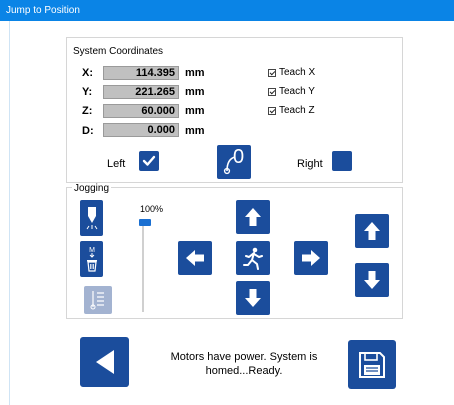 This screenshot has height=405, width=454. Describe the element at coordinates (87, 111) in the screenshot. I see `axis-label-z: Z:` at that location.